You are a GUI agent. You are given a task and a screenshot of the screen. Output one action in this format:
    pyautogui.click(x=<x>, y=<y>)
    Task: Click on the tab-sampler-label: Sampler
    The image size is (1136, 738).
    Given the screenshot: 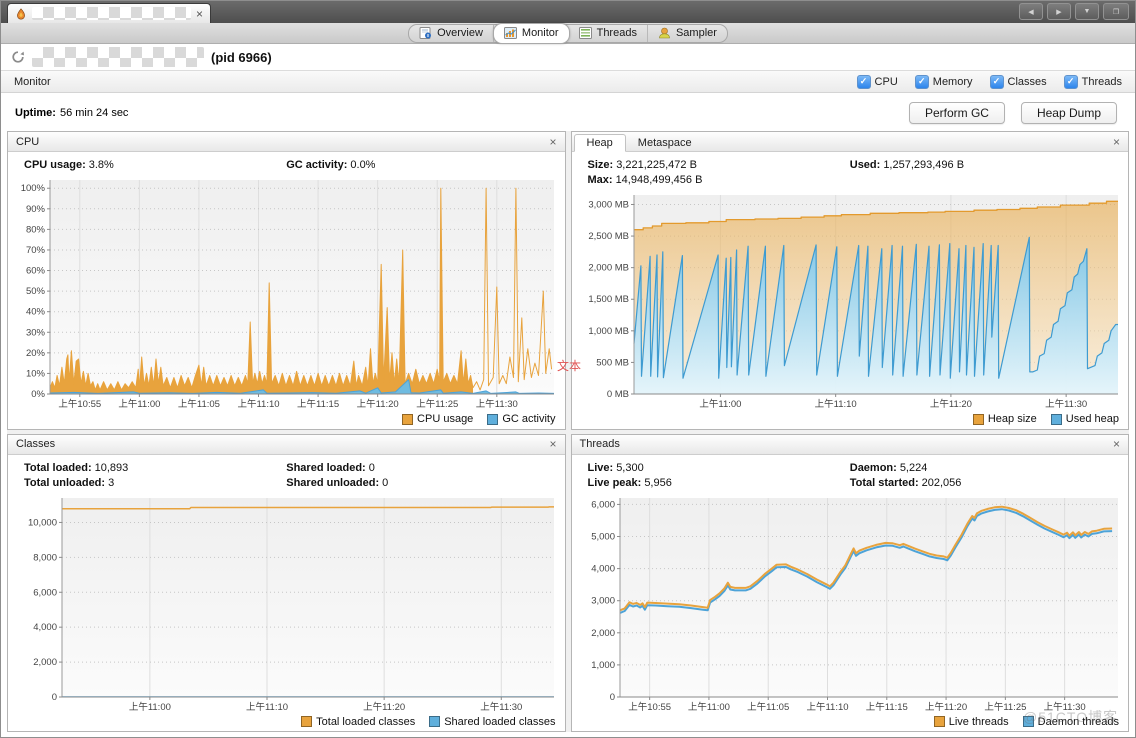 What is the action you would take?
    pyautogui.click(x=696, y=33)
    